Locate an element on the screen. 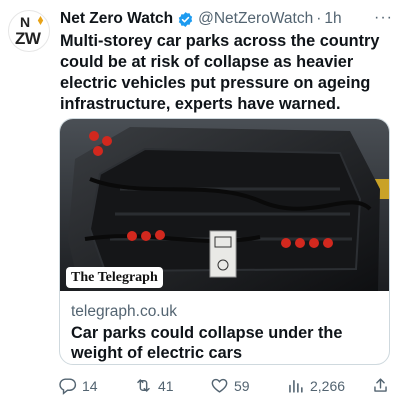 The height and width of the screenshot is (408, 409). like-button: 59 is located at coordinates (230, 385).